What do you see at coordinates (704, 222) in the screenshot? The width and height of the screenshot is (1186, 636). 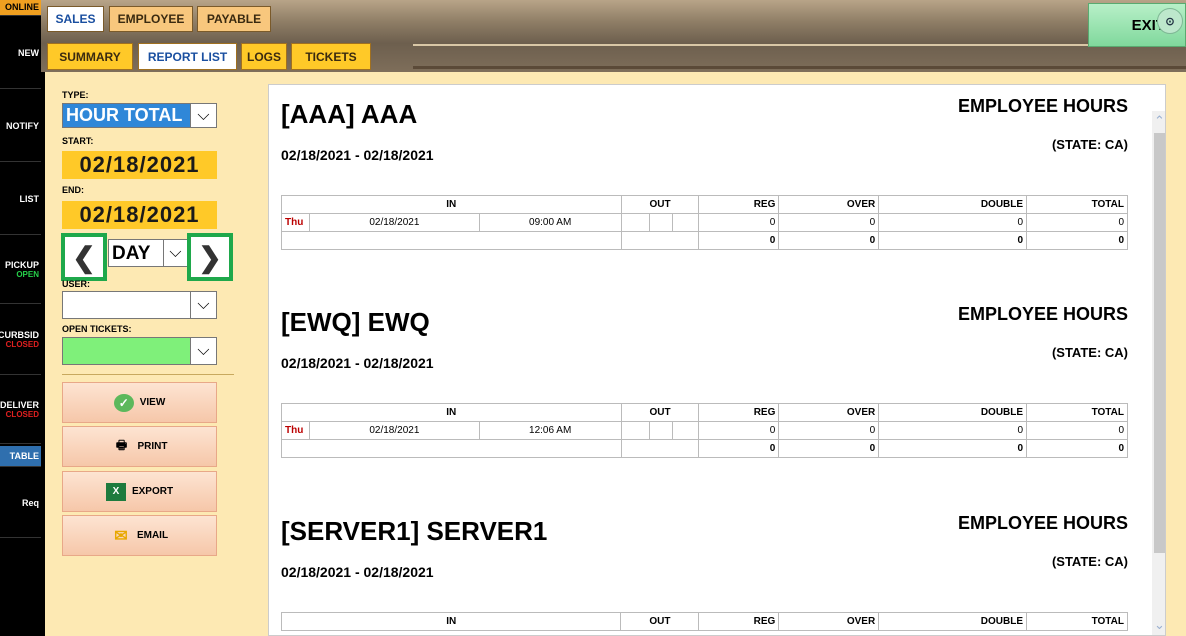 I see `table-row: Thu 02/18/2021 09:00 AM 0 0 0 0` at bounding box center [704, 222].